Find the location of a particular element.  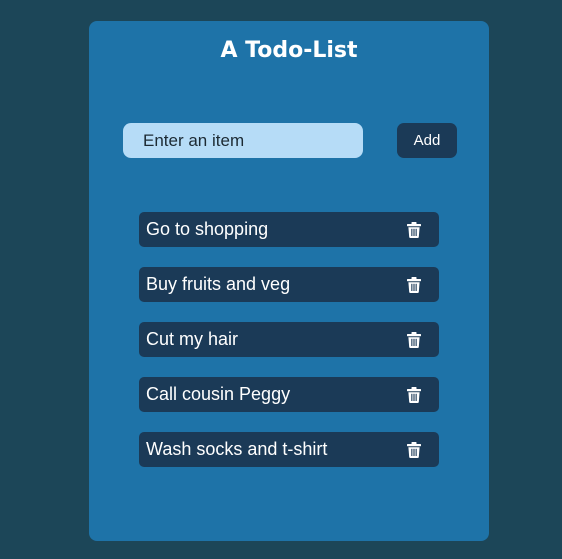

todo-item-text: Cut my hair is located at coordinates (192, 339).